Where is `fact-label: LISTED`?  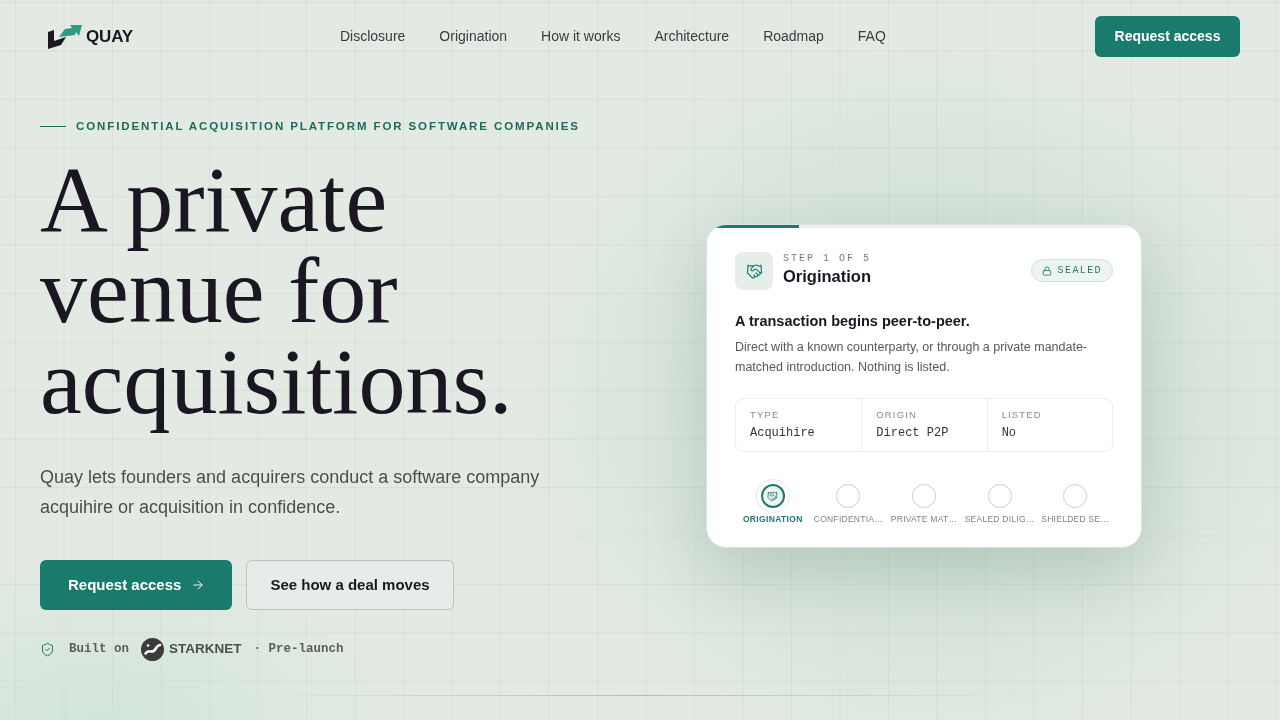 fact-label: LISTED is located at coordinates (1022, 415).